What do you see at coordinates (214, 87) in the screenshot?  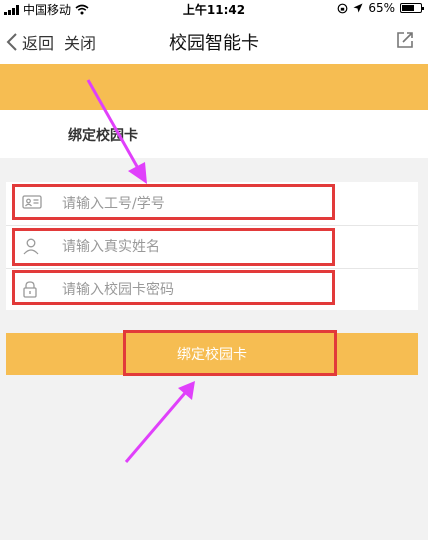 I see `header-banner` at bounding box center [214, 87].